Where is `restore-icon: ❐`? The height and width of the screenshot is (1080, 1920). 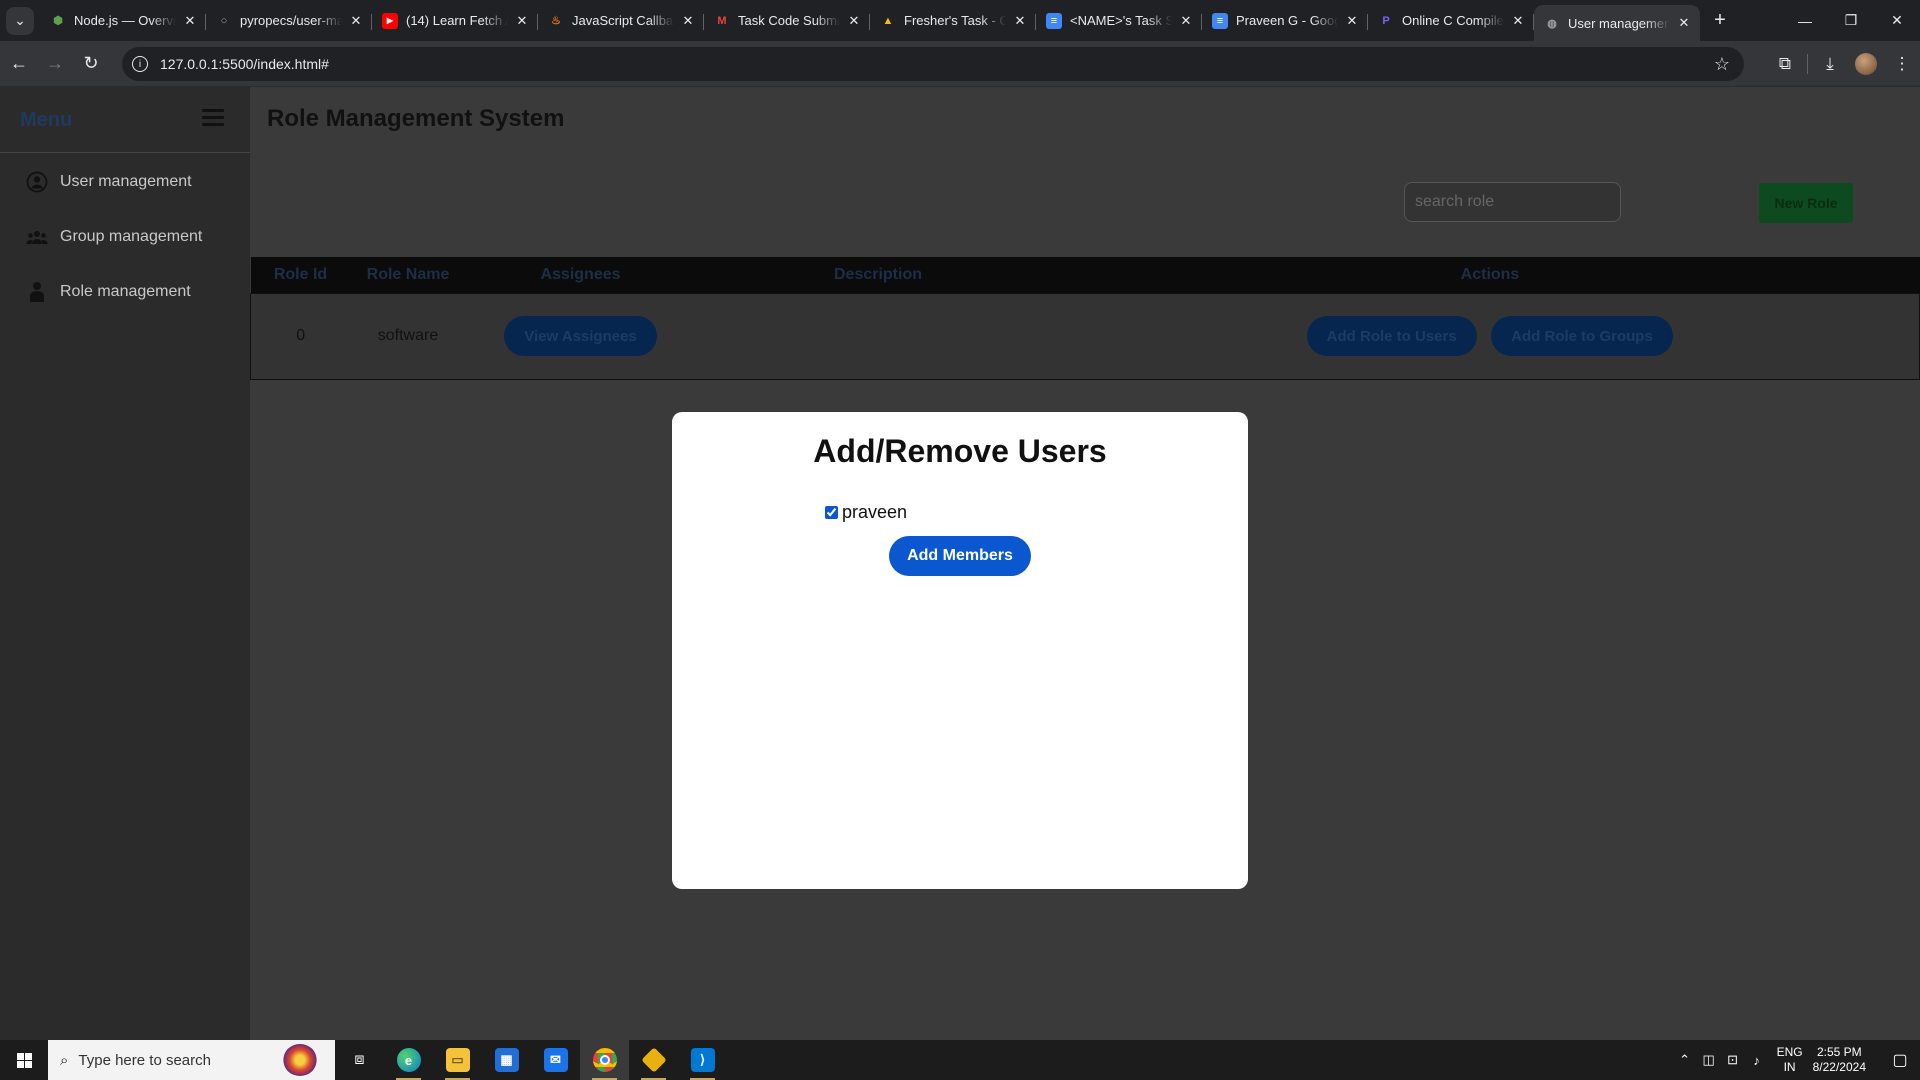 restore-icon: ❐ is located at coordinates (1851, 20).